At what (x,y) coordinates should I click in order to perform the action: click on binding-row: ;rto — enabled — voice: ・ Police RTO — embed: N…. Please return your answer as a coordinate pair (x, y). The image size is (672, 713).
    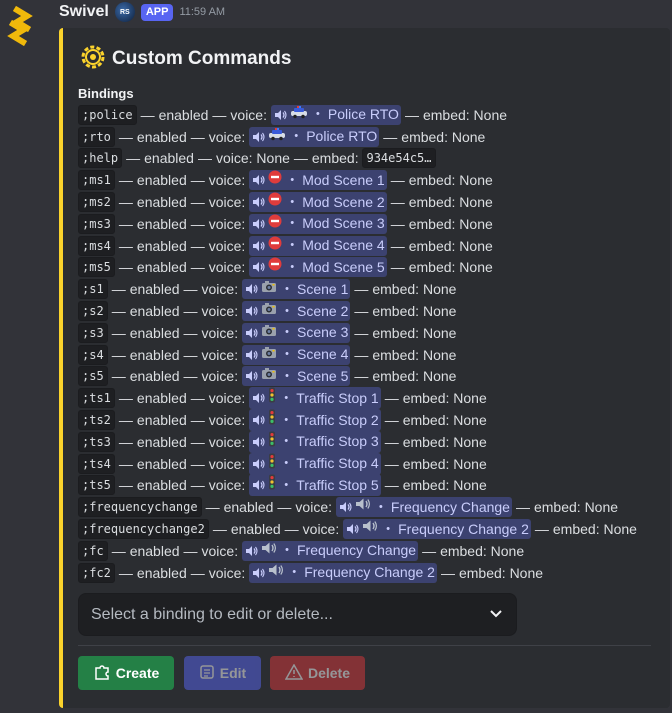
    Looking at the image, I should click on (373, 137).